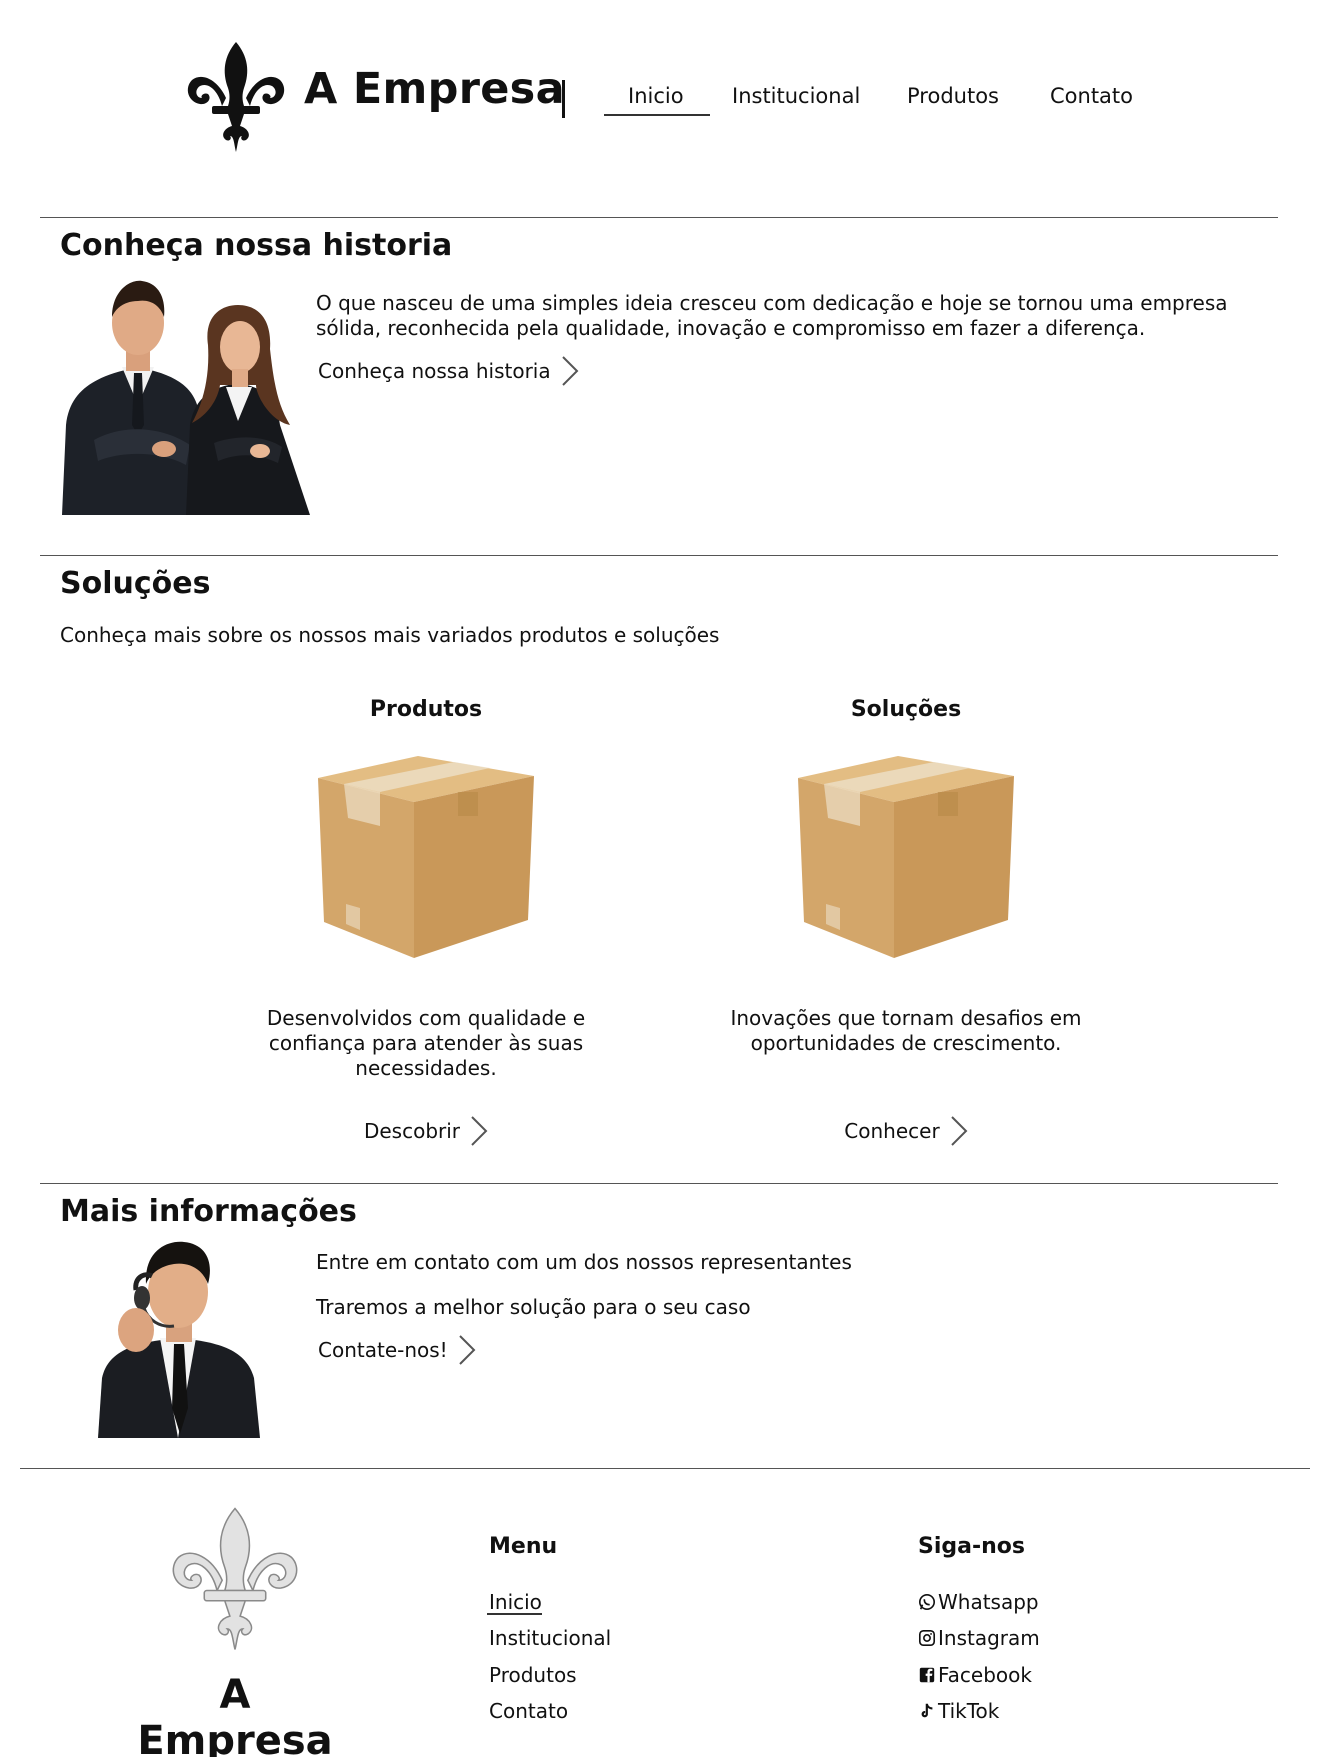 The width and height of the screenshot is (1318, 1757). Describe the element at coordinates (550, 1638) in the screenshot. I see `footer-menu-item-institucional: Institucional` at that location.